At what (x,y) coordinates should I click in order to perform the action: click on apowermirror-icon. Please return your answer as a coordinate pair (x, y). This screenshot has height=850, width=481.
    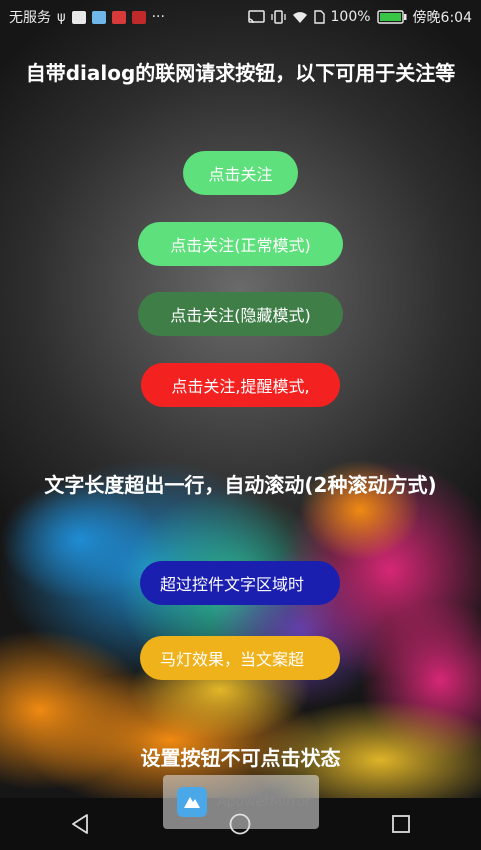
    Looking at the image, I should click on (78, 17).